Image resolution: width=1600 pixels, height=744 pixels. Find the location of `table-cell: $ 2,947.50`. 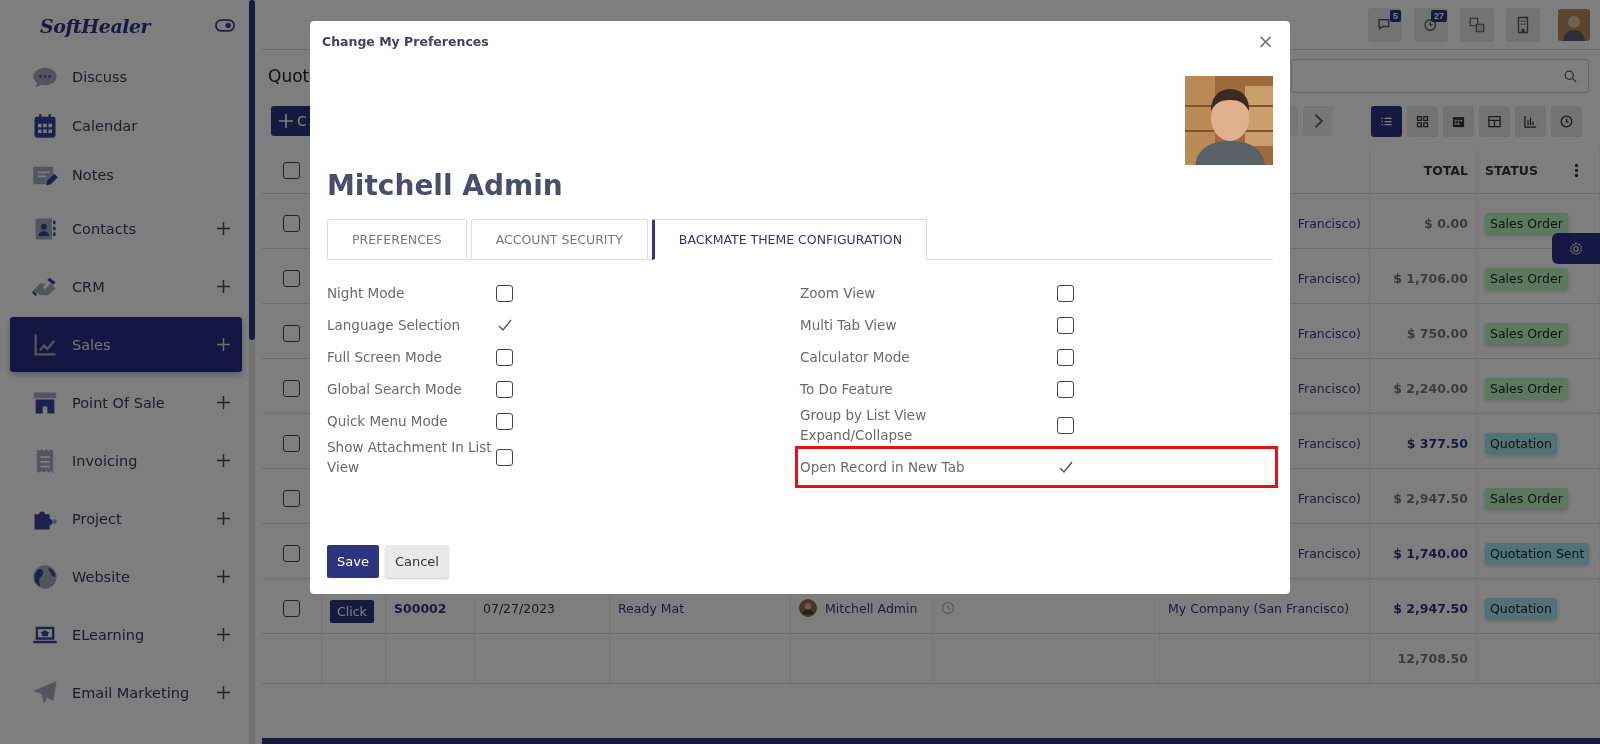

table-cell: $ 2,947.50 is located at coordinates (1430, 608).